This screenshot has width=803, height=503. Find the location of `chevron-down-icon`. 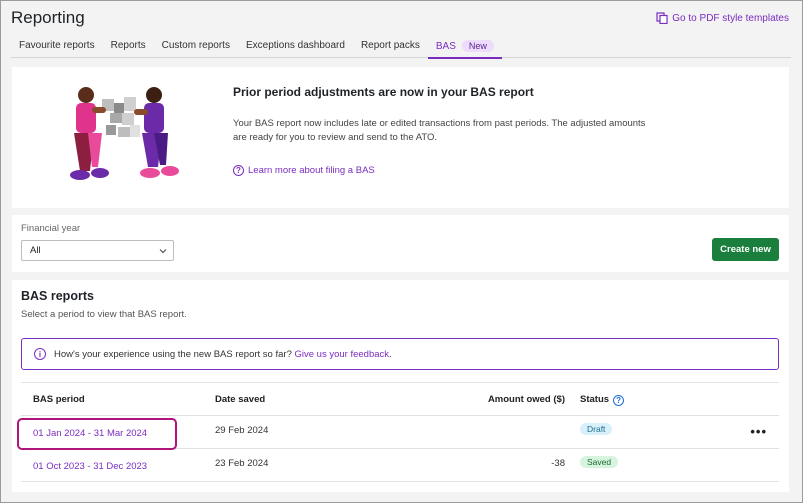

chevron-down-icon is located at coordinates (163, 251).